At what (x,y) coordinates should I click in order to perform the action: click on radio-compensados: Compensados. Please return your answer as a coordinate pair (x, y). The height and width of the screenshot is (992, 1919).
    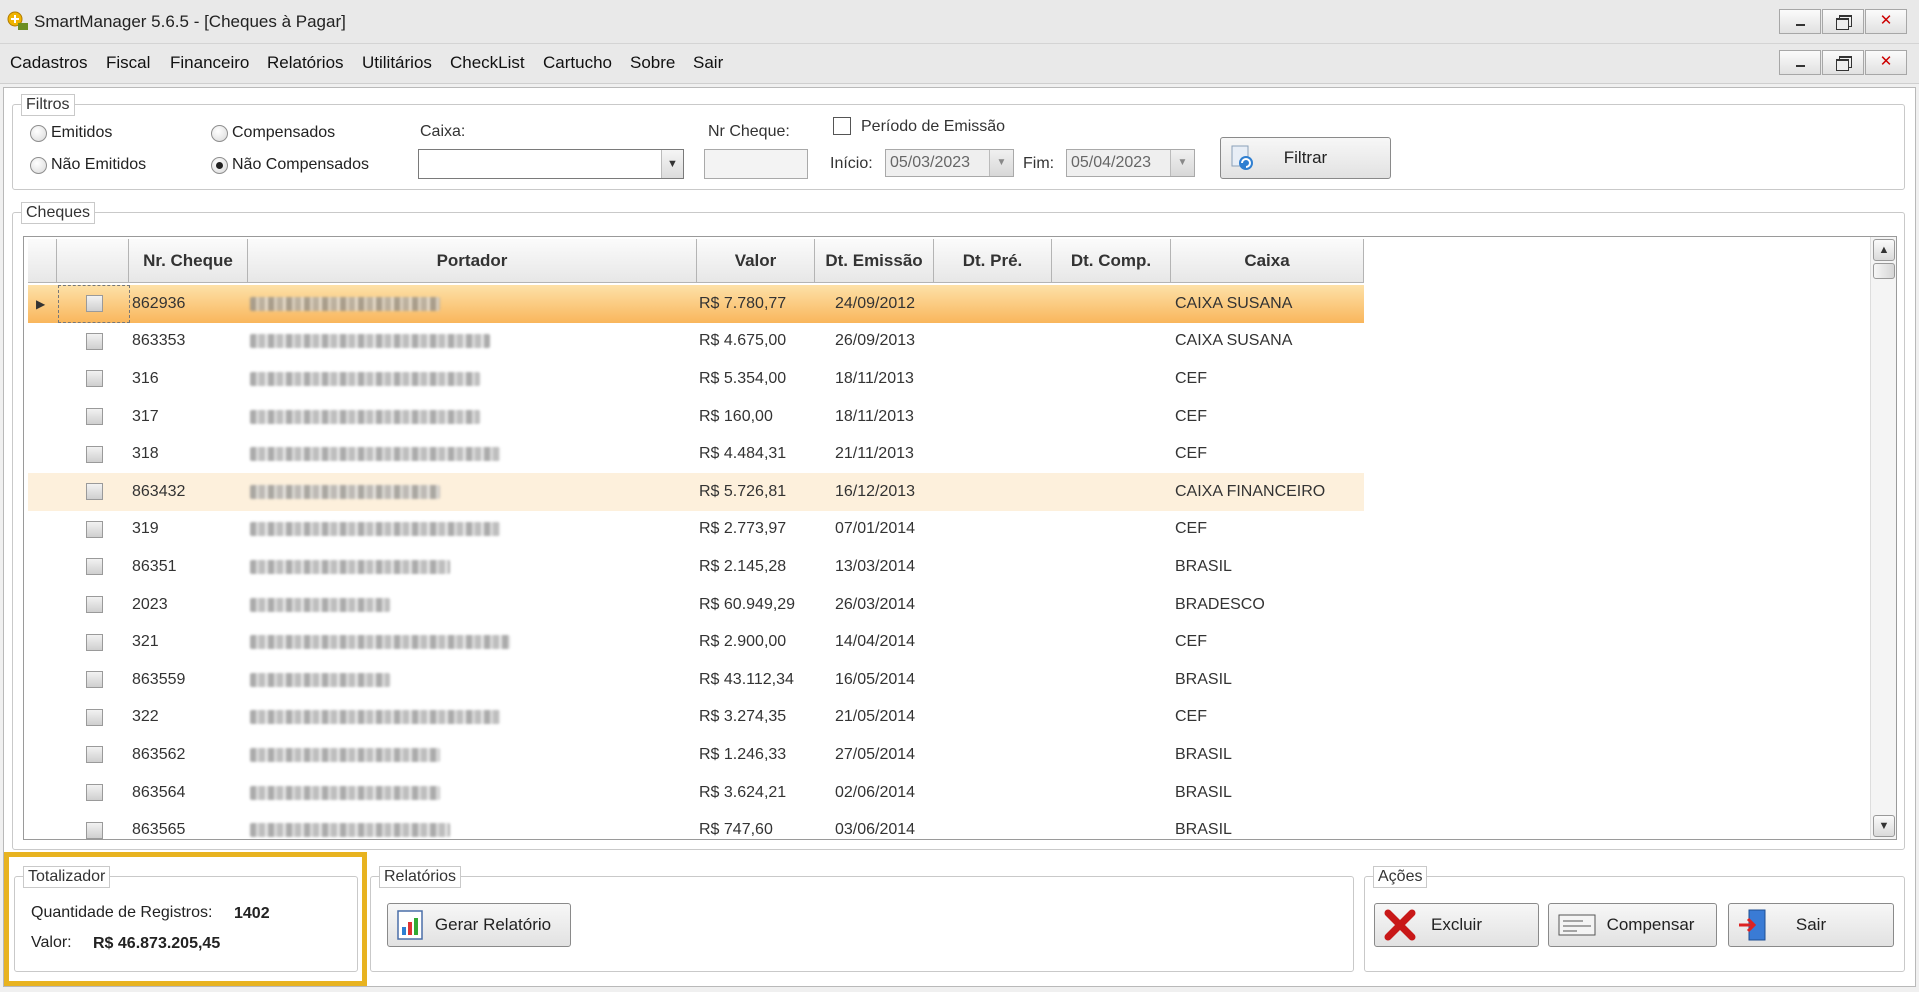
    Looking at the image, I should click on (273, 133).